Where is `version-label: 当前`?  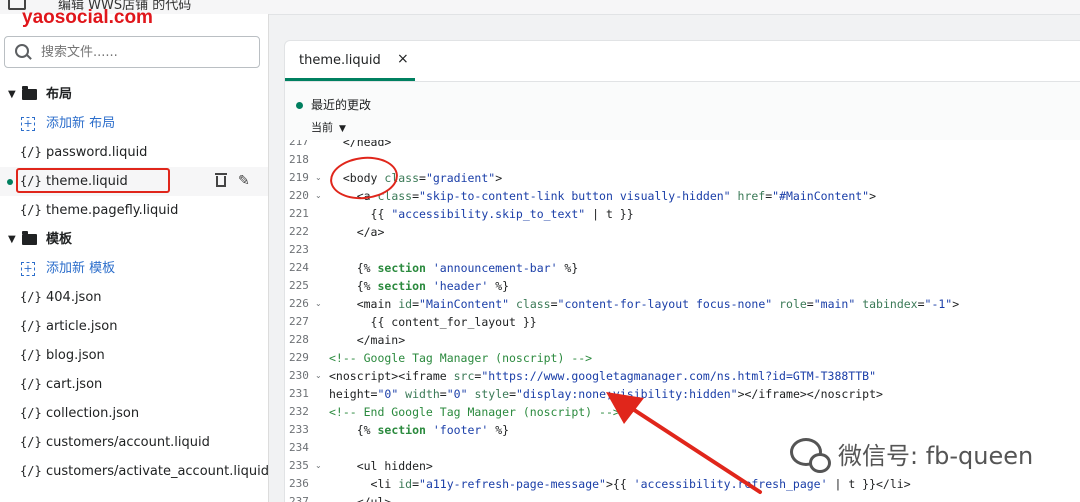
version-label: 当前 is located at coordinates (322, 127).